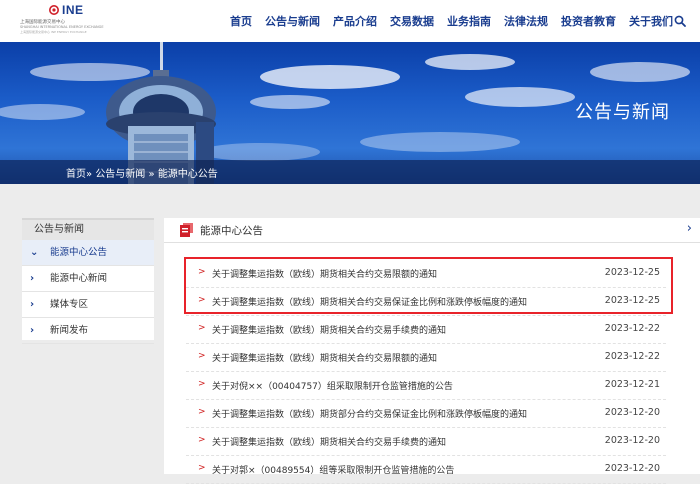 Image resolution: width=700 pixels, height=484 pixels. I want to click on chevron-down-icon: ⌄, so click(34, 252).